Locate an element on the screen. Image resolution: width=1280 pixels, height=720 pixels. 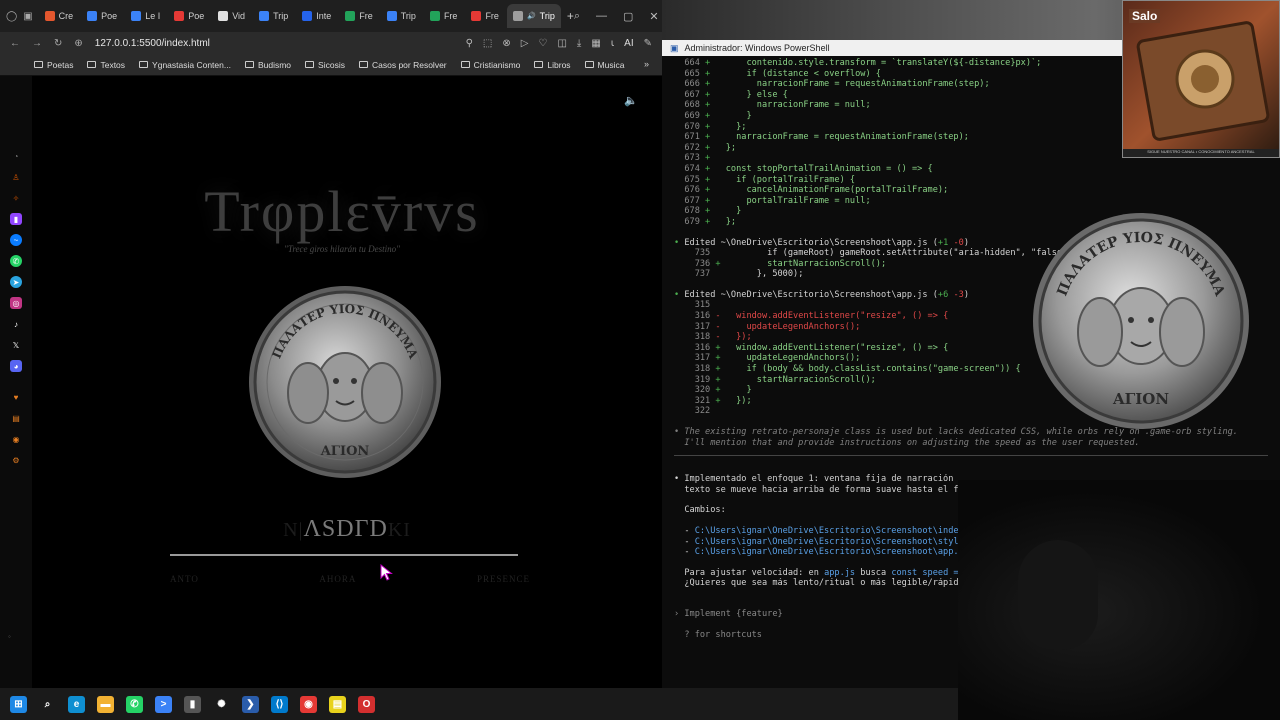
choice-label: AHORA is located at coordinates (337, 579).